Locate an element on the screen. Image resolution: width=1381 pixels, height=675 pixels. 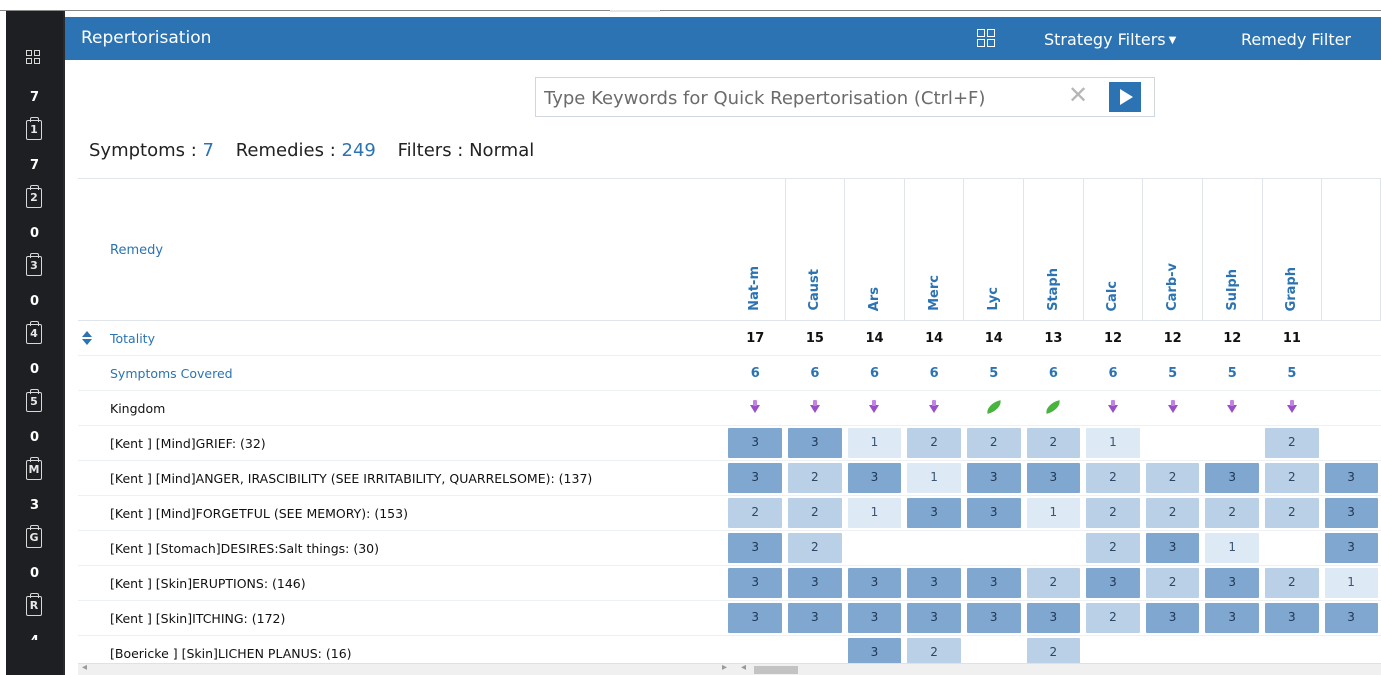
clipboard-3-icon: 3 is located at coordinates (34, 264).